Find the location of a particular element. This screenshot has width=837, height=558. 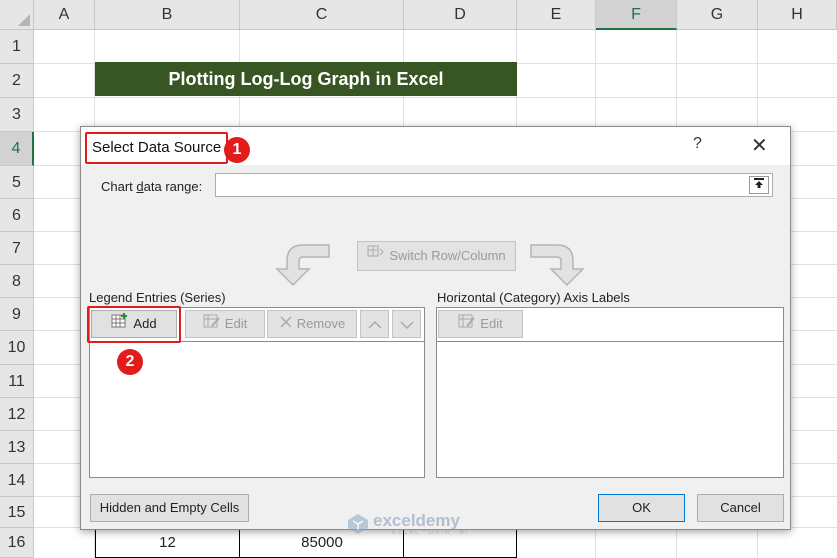

column-header-g: G is located at coordinates (717, 15).